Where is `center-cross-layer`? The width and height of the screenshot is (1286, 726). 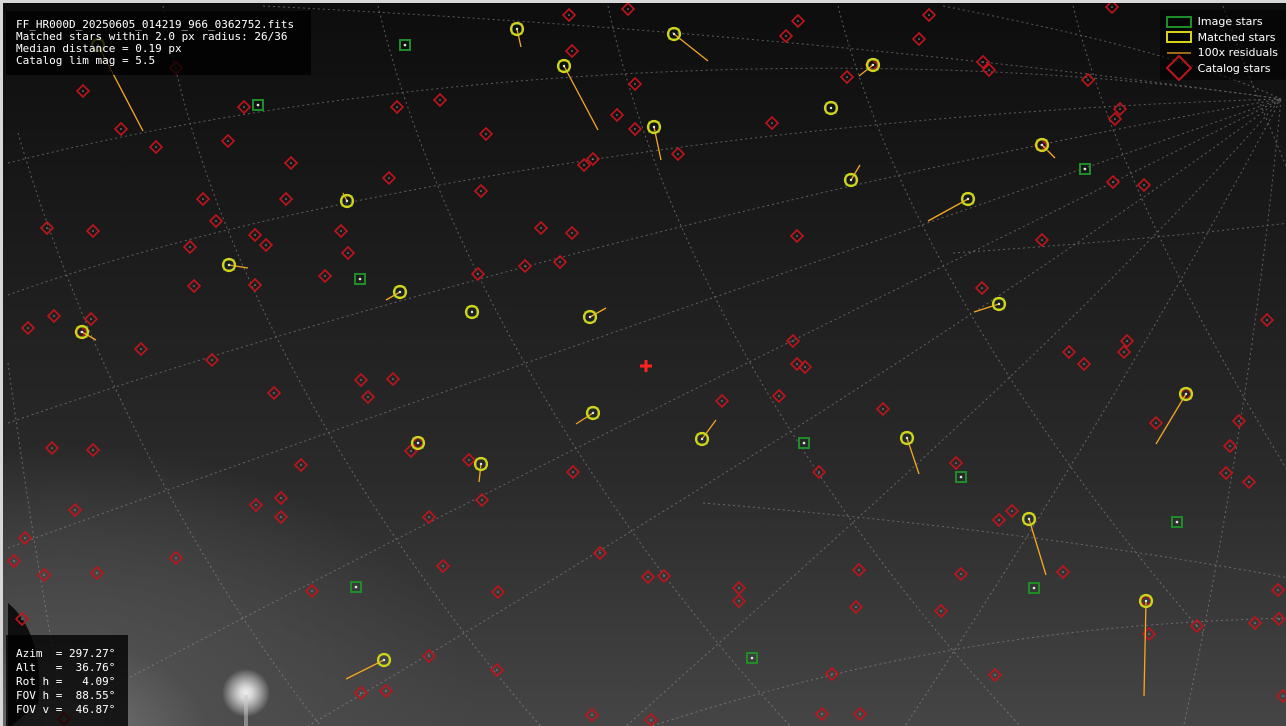 center-cross-layer is located at coordinates (646, 366).